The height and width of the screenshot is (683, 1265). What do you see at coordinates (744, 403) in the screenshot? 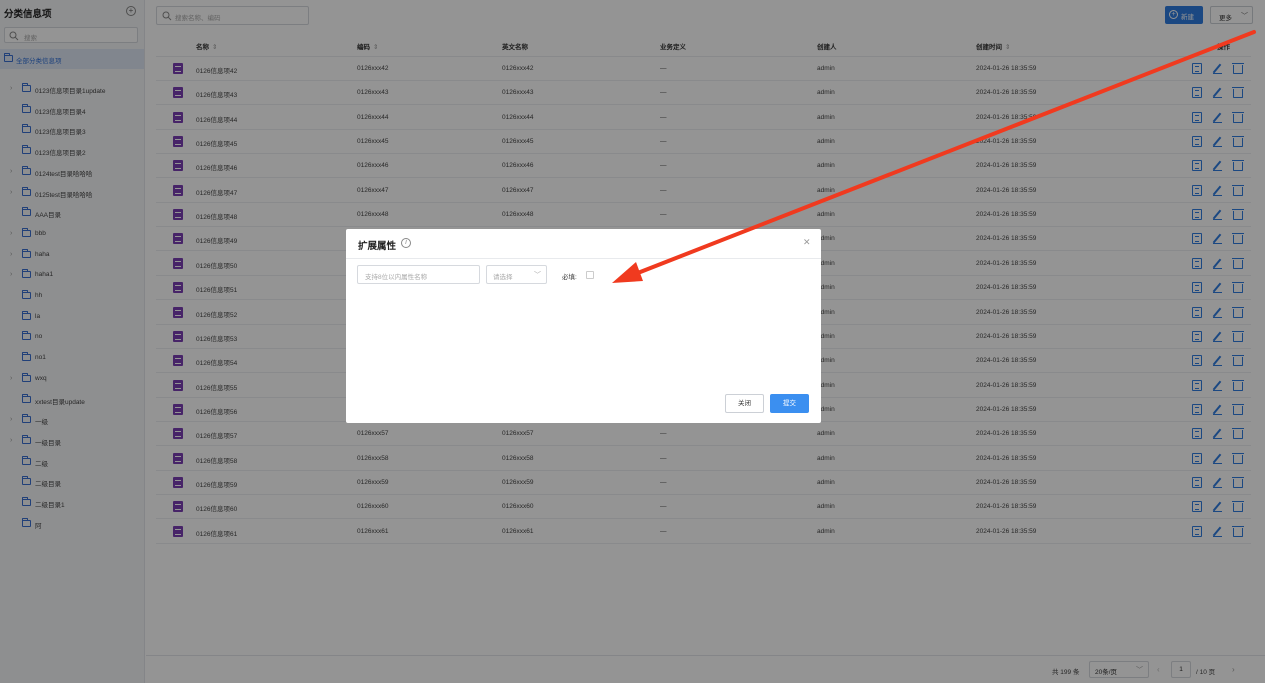
I see `close-button: 关闭` at bounding box center [744, 403].